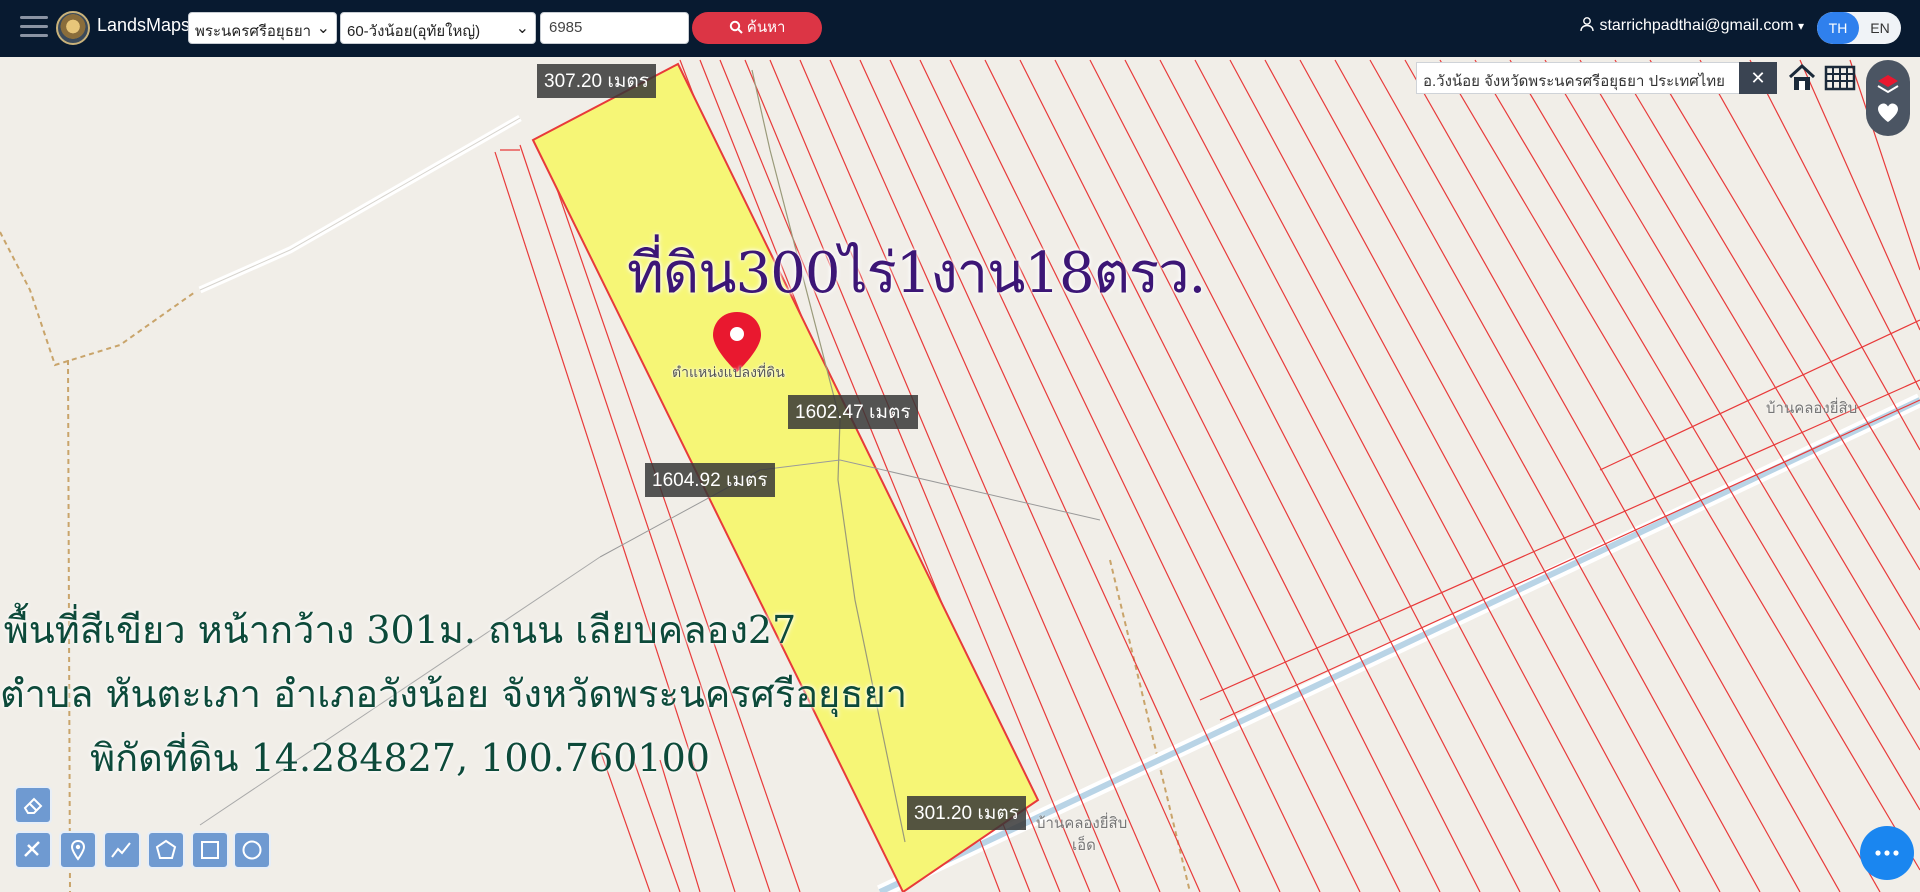 Image resolution: width=1920 pixels, height=892 pixels. I want to click on polygon-icon, so click(166, 849).